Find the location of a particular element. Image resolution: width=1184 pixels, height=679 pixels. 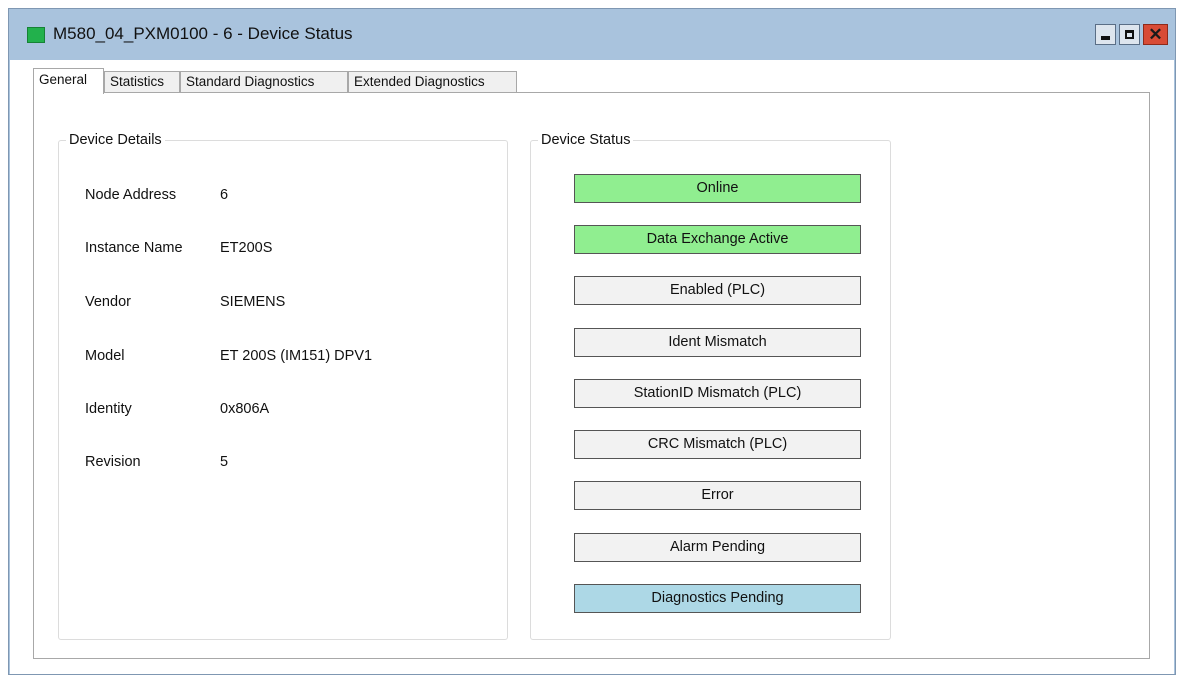

maximize-icon is located at coordinates (1129, 34).